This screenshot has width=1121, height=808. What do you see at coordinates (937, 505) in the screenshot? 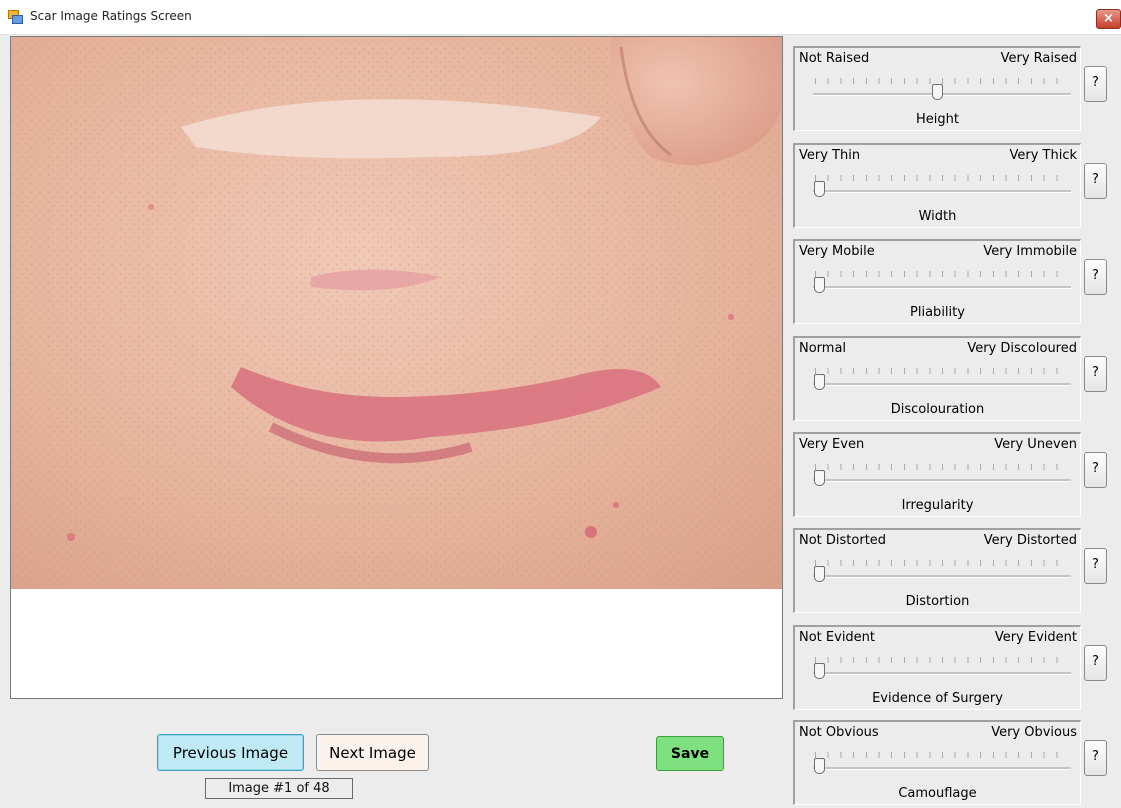
I see `category-label: Irregularity` at bounding box center [937, 505].